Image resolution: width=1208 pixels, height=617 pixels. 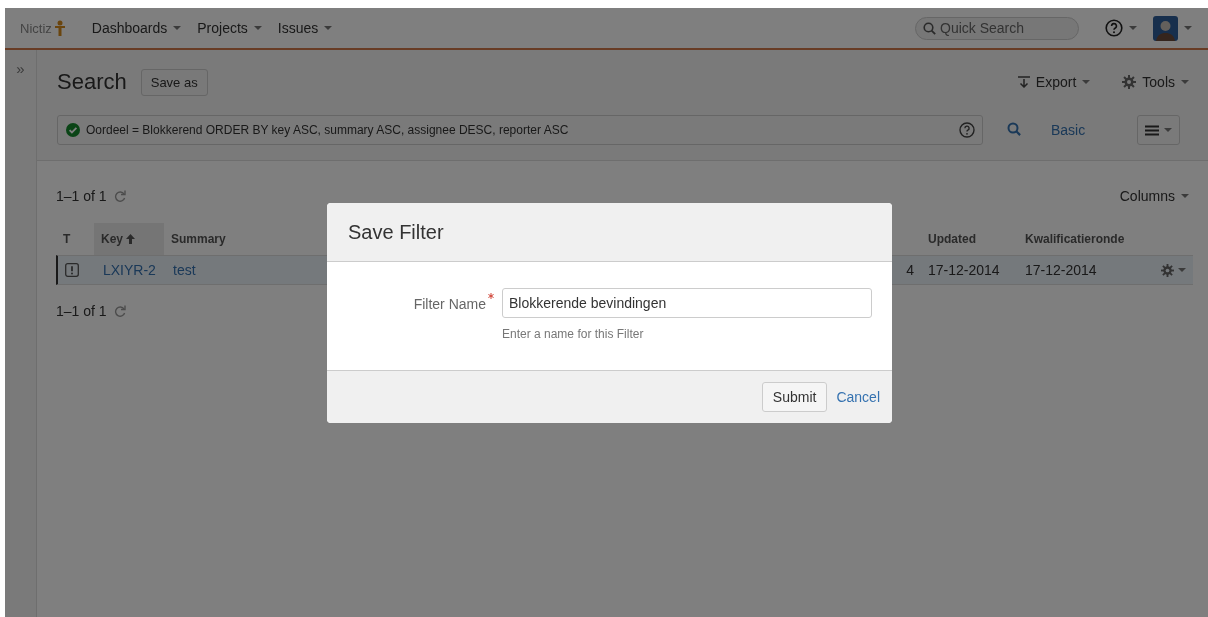 What do you see at coordinates (449, 304) in the screenshot?
I see `field-label: Filter Name` at bounding box center [449, 304].